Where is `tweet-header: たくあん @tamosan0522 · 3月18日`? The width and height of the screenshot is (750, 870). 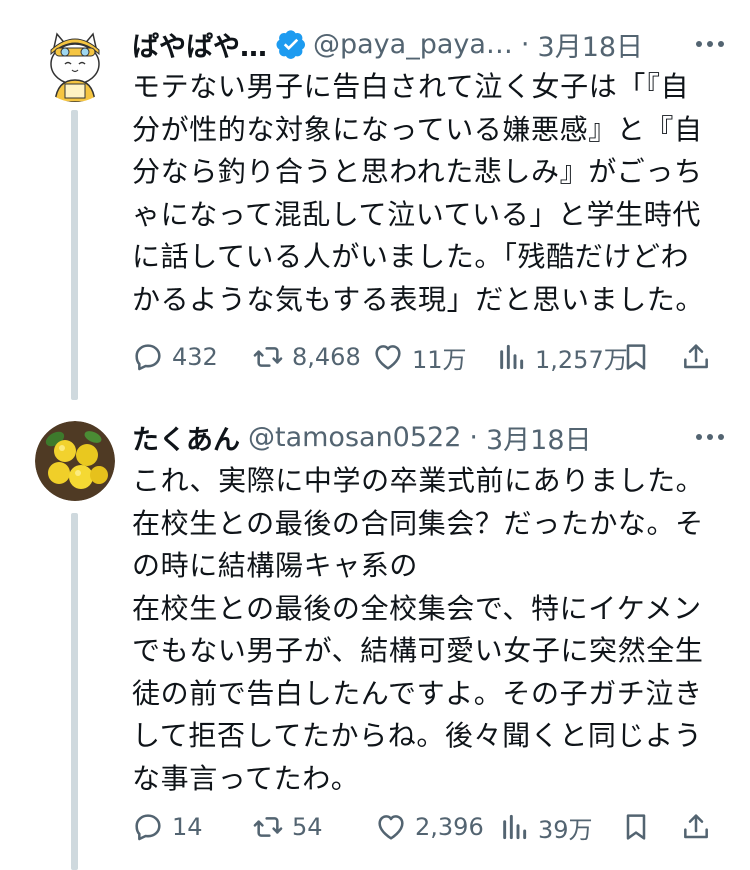
tweet-header: たくあん @tamosan0522 · 3月18日 is located at coordinates (431, 437).